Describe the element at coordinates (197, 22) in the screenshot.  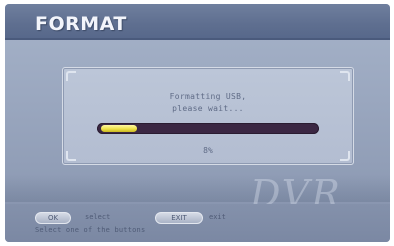
I see `title-bar: FORMAT` at that location.